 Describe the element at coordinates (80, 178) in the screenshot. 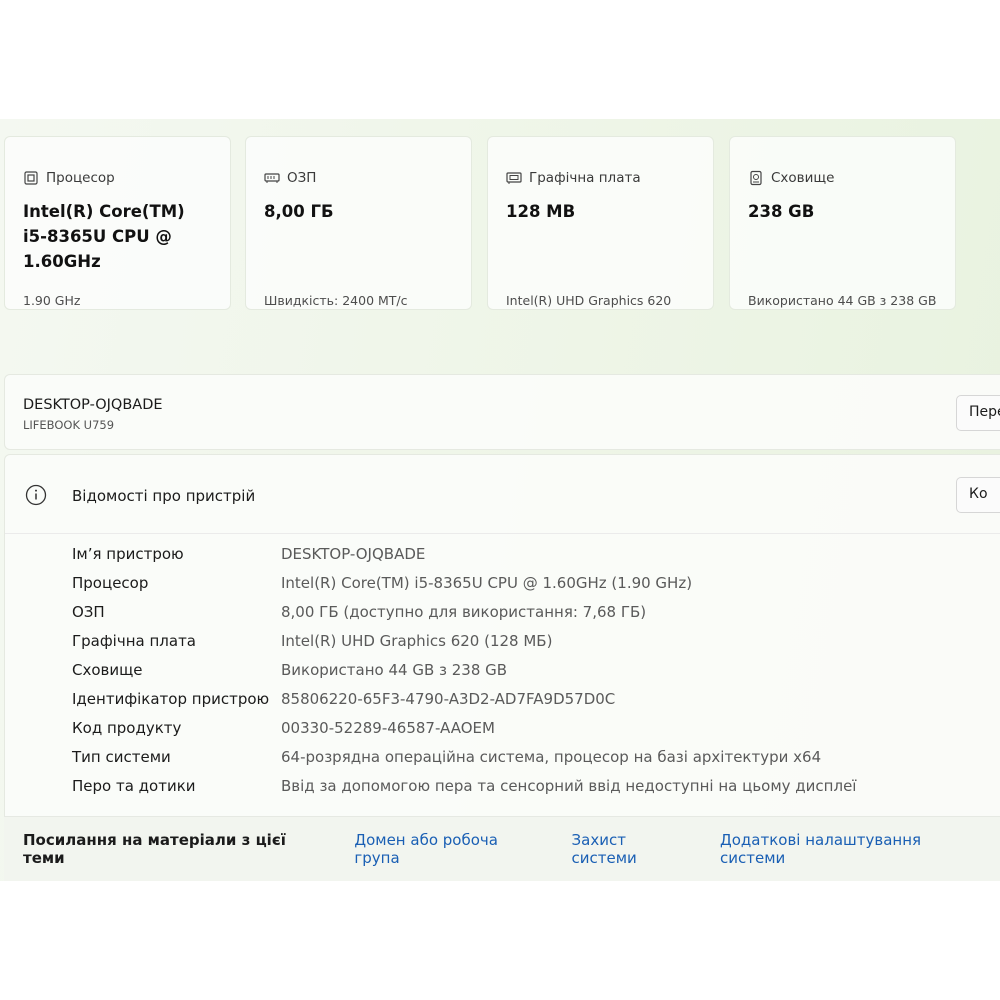

I see `processor-card-title: Процесор` at that location.